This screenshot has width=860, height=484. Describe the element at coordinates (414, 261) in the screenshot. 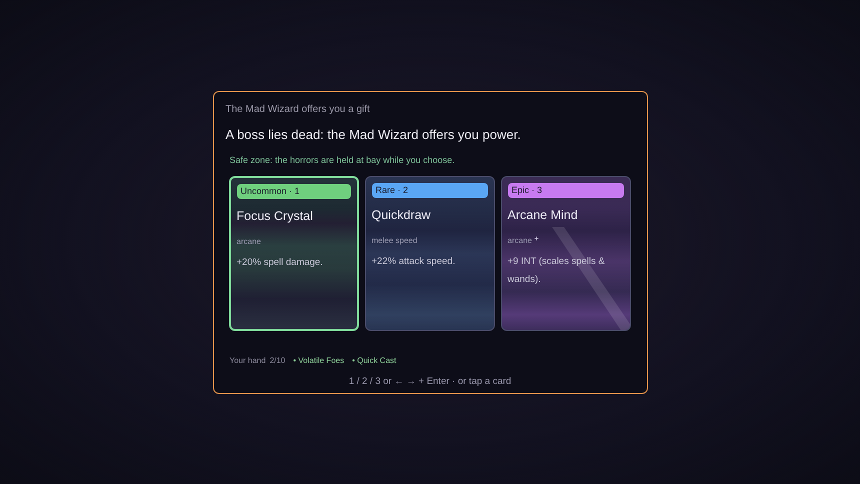

I see `card-effect: +22% attack speed.` at that location.